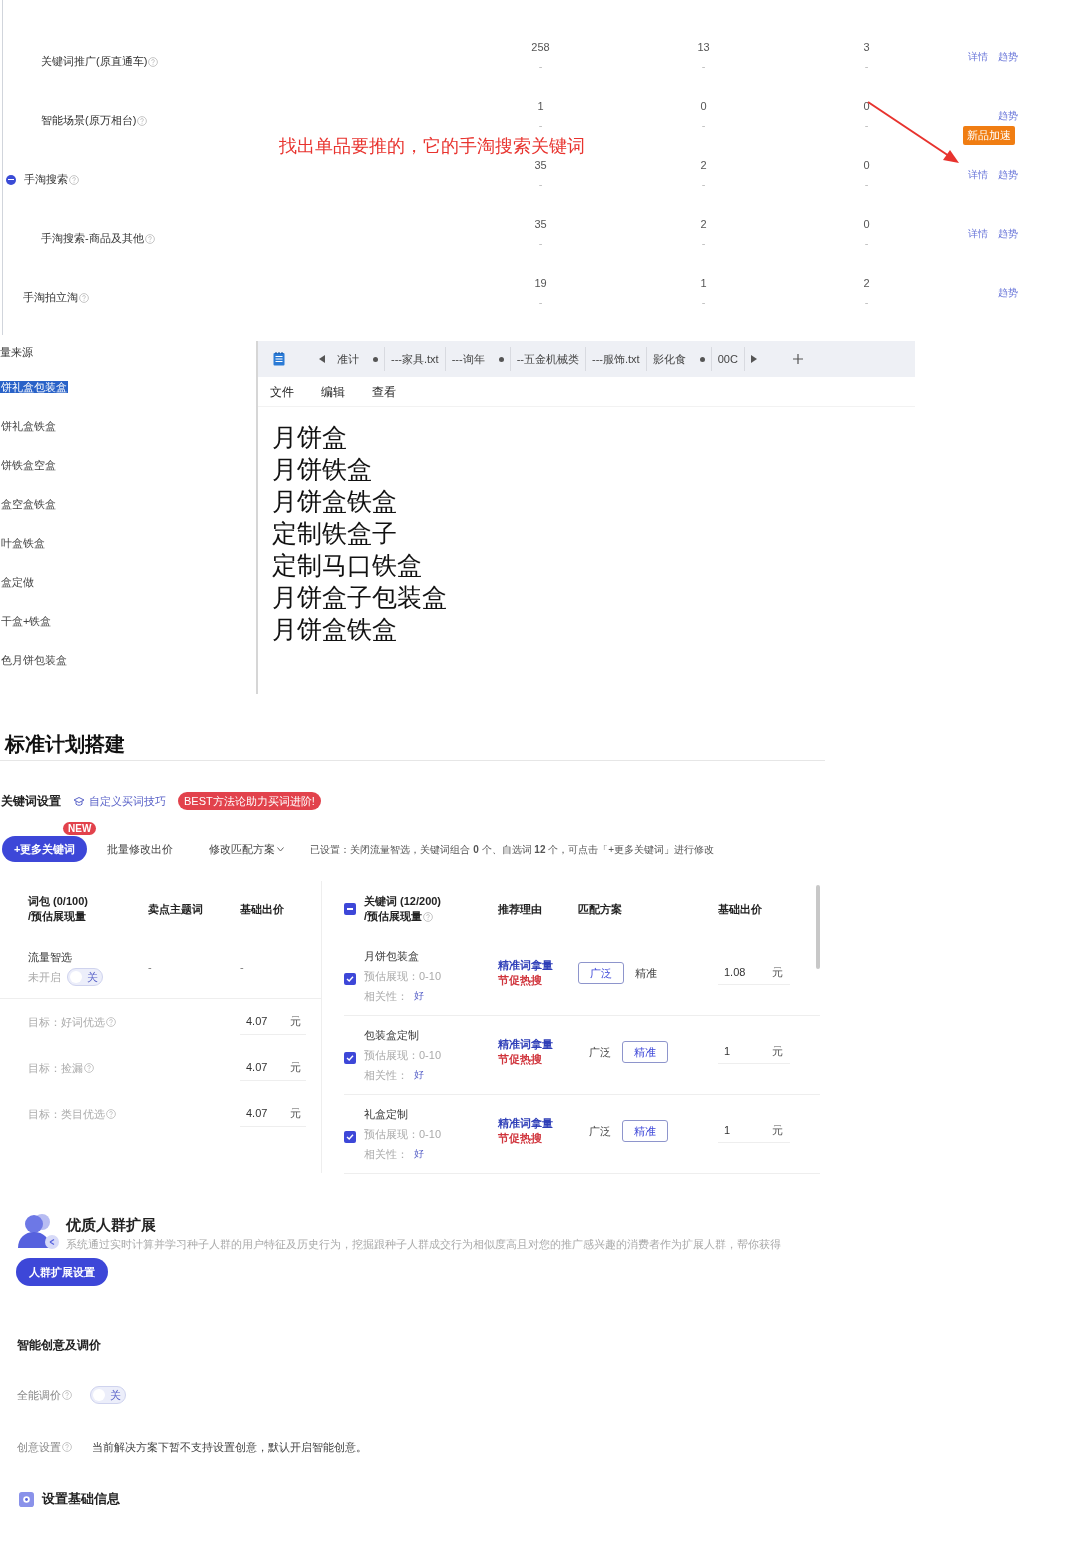  Describe the element at coordinates (28, 504) in the screenshot. I see `source-item: 盒空盒铁盒` at that location.